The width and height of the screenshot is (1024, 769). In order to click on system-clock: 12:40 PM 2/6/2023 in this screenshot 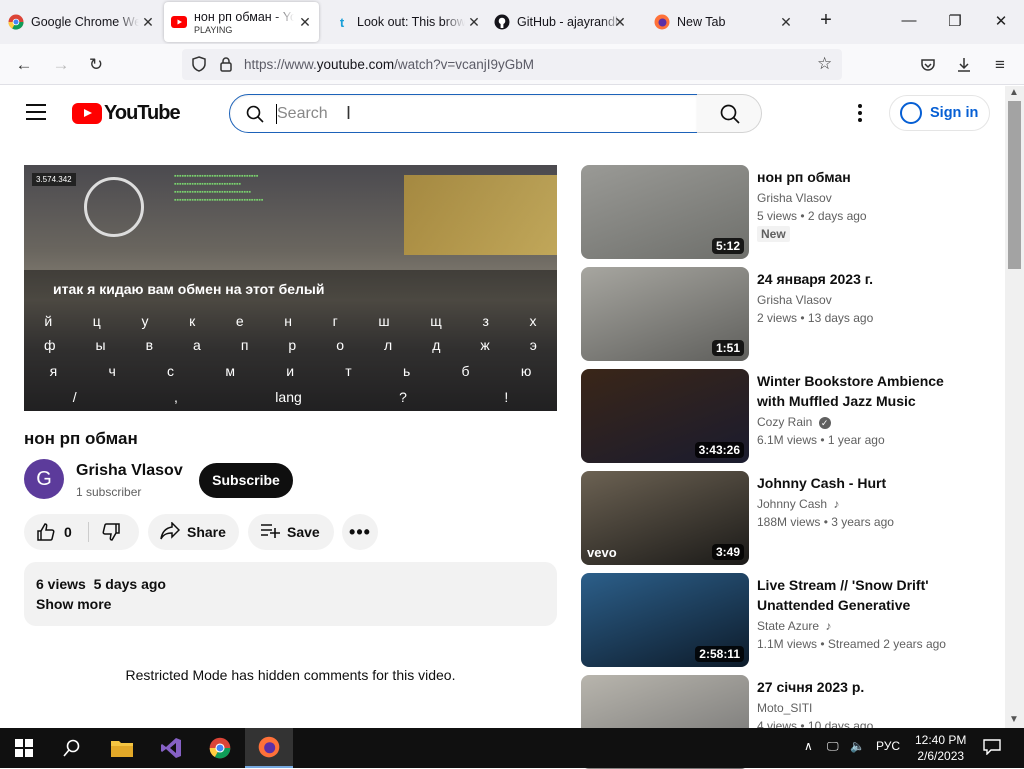, I will do `click(940, 748)`.